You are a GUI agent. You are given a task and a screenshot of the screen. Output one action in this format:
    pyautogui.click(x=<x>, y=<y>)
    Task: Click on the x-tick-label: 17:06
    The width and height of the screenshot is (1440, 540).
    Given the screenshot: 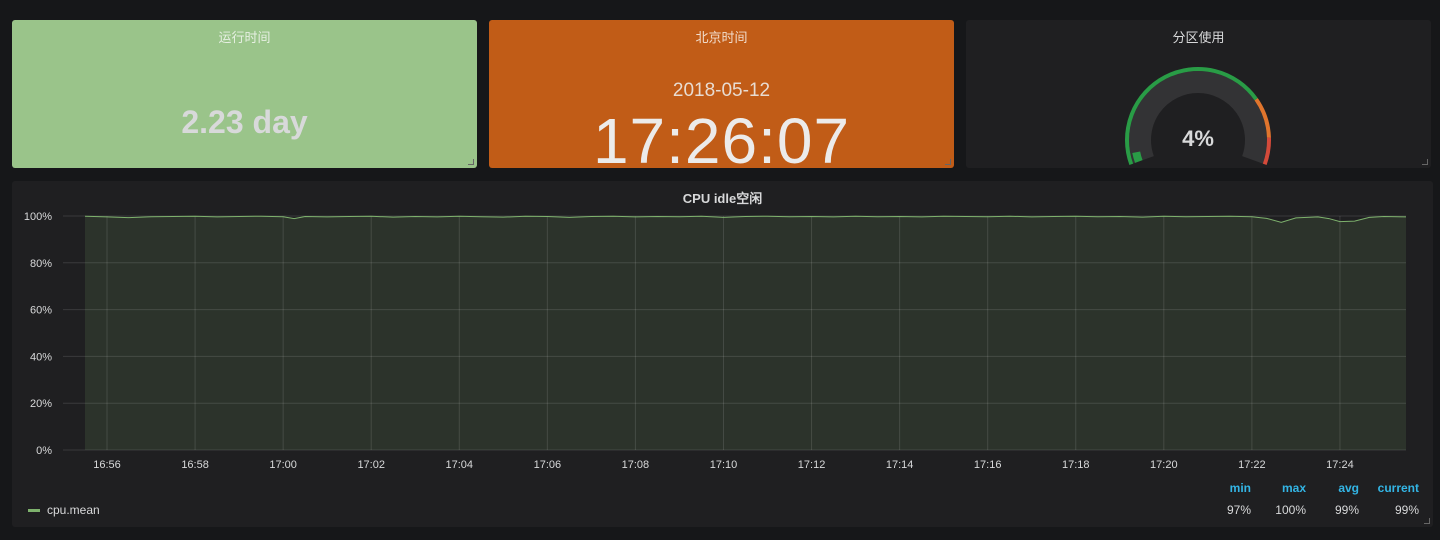 What is the action you would take?
    pyautogui.click(x=548, y=465)
    